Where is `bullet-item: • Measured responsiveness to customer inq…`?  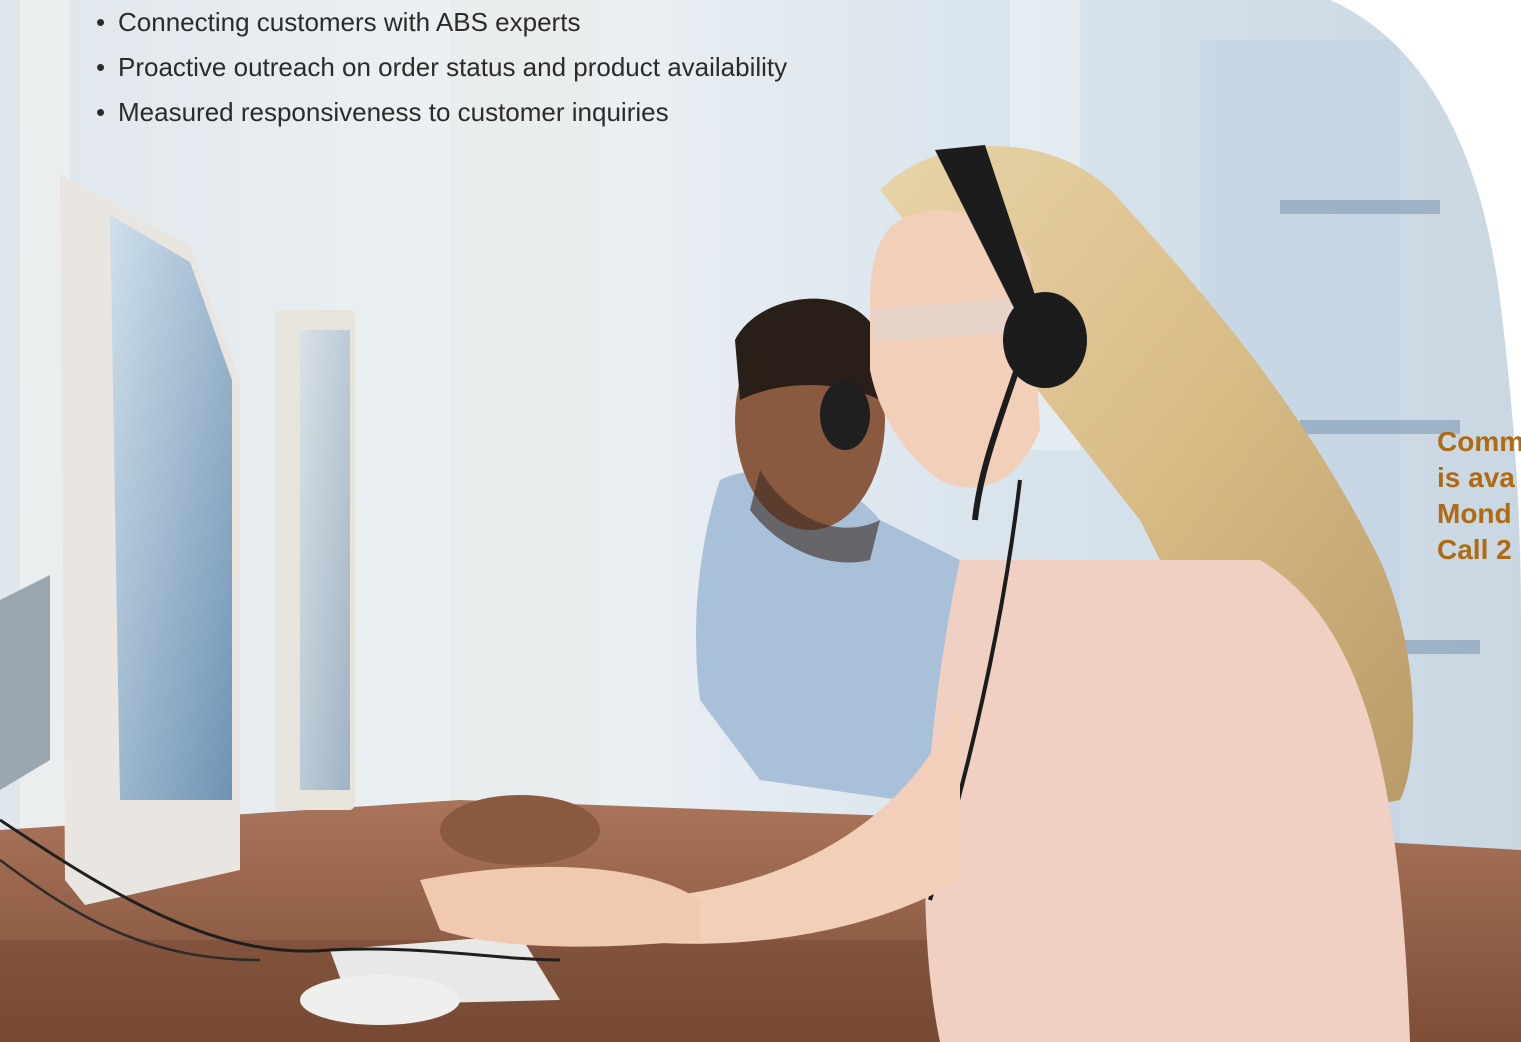
bullet-item: • Measured responsiveness to customer inq… is located at coordinates (441, 112).